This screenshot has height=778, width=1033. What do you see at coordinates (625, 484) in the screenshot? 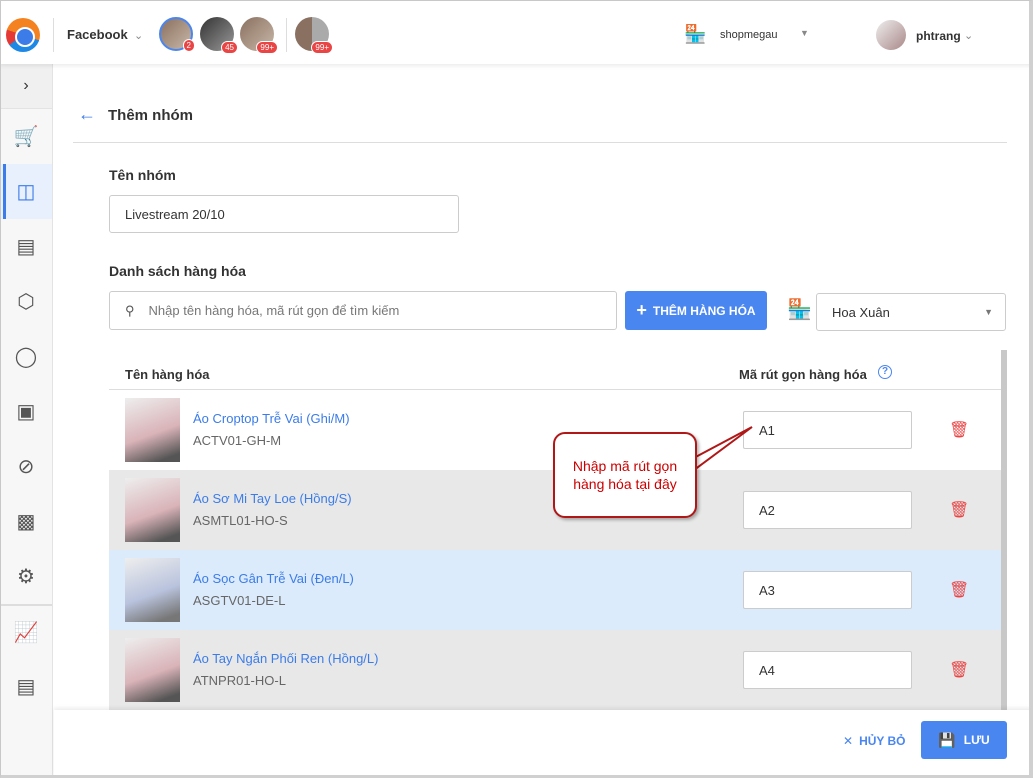
I see `callout-line: hàng hóa tại đây` at bounding box center [625, 484].